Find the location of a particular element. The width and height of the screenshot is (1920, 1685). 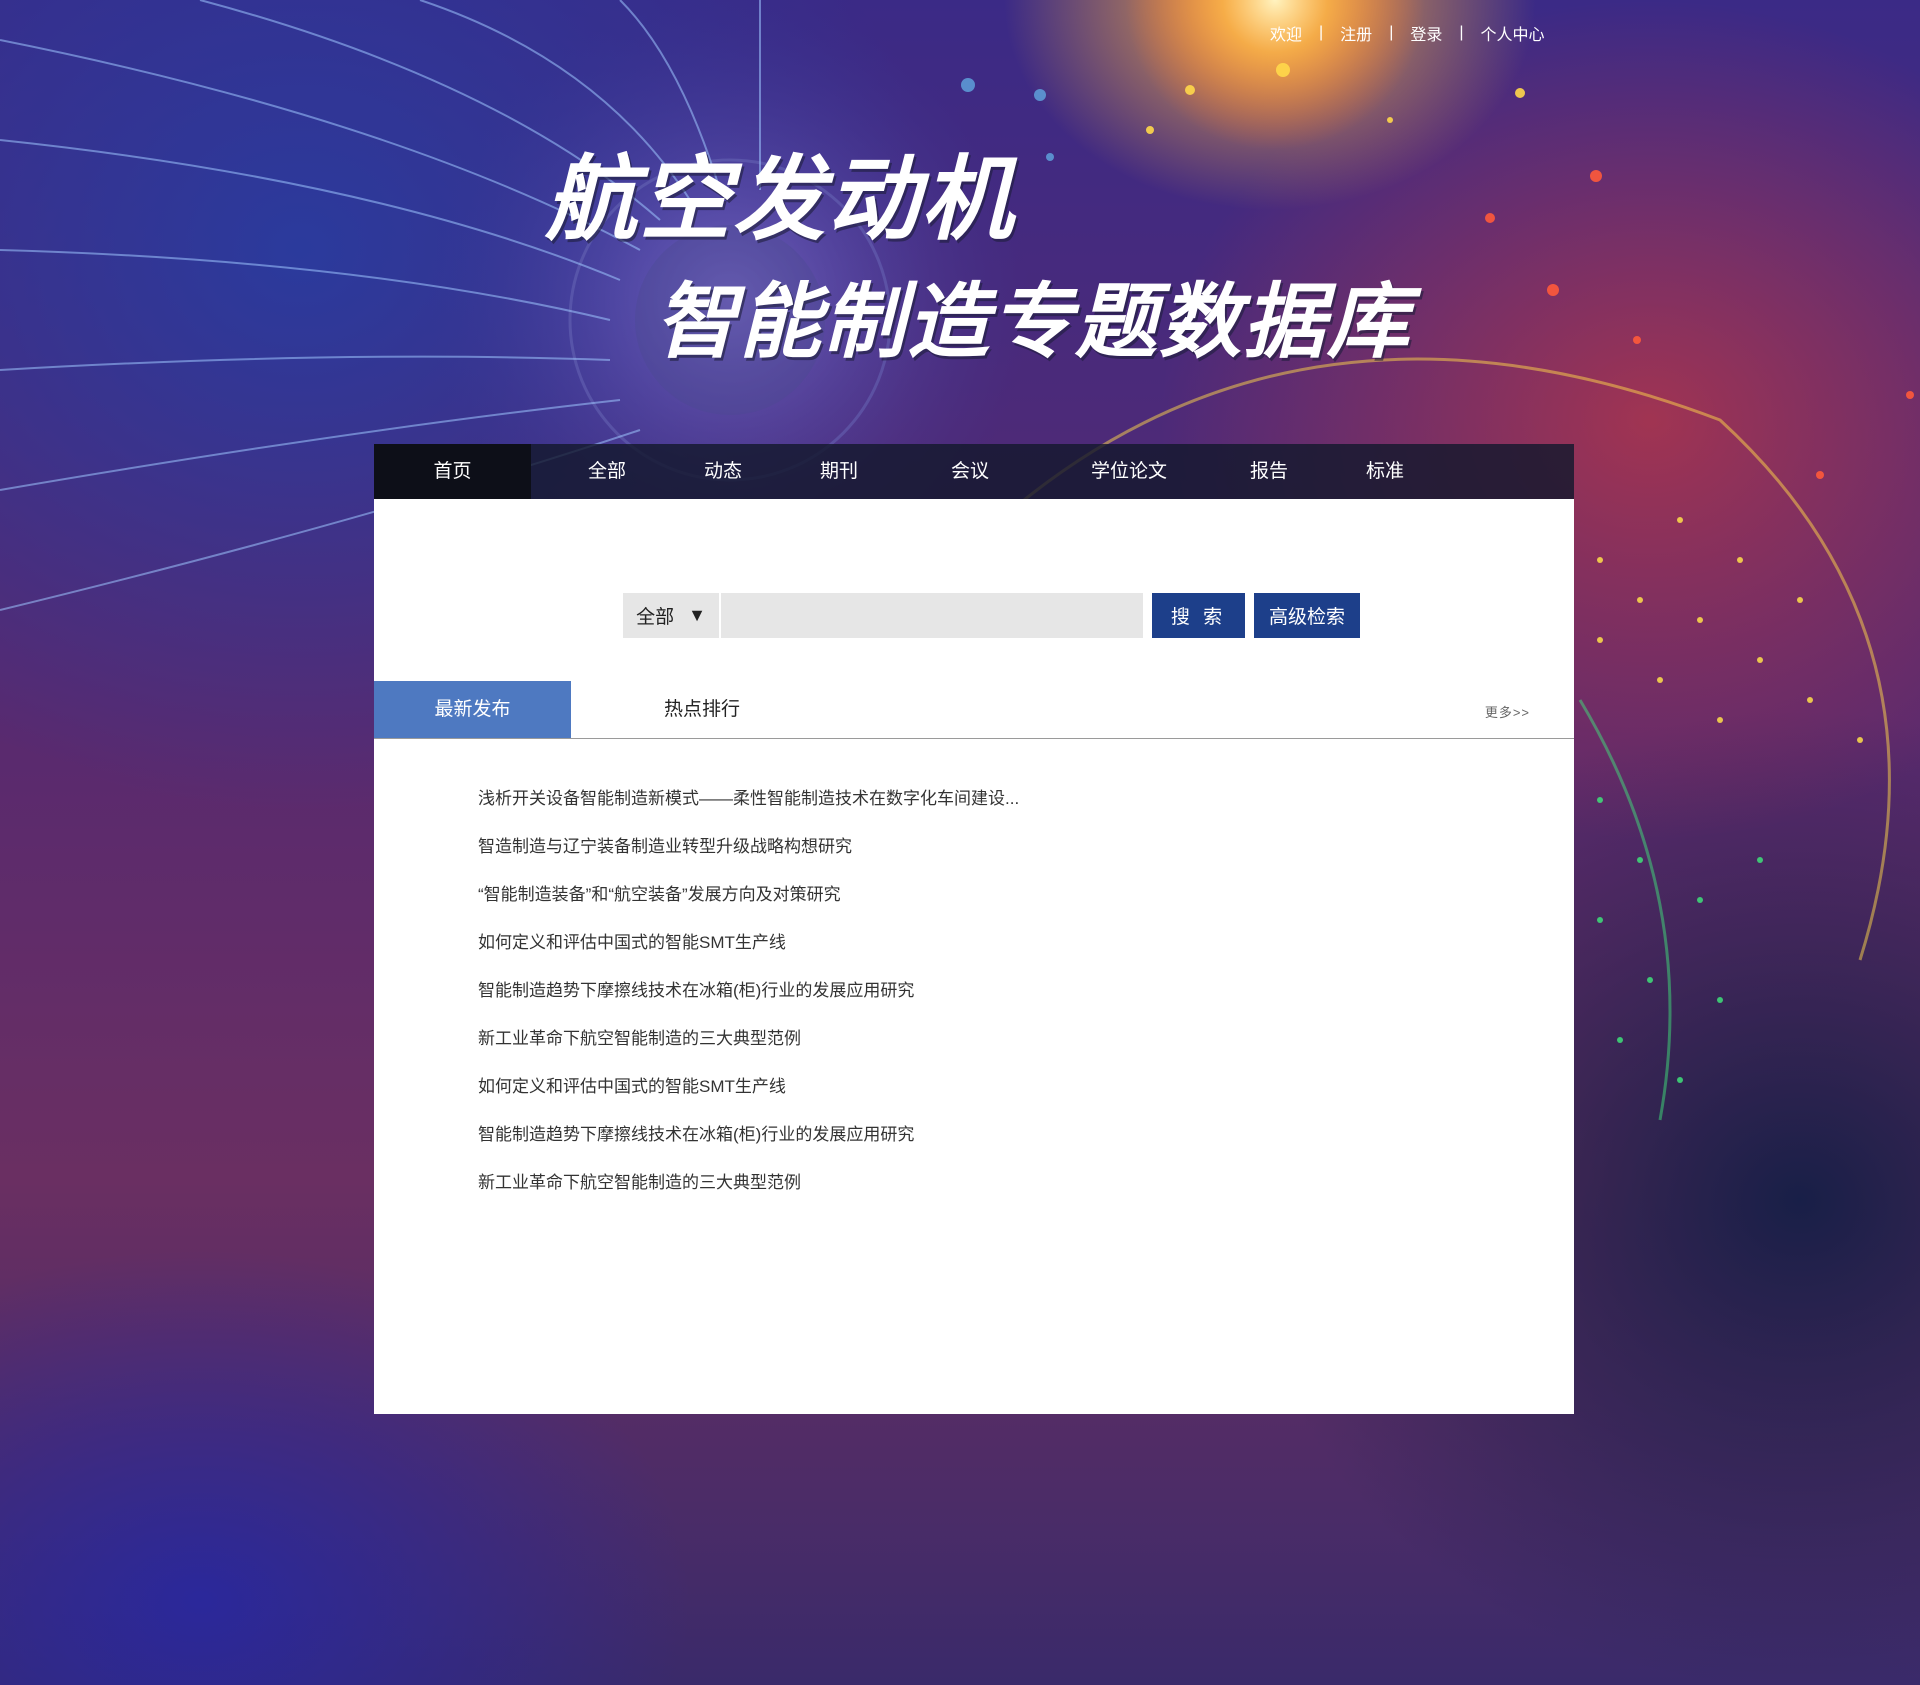

nav-item-standards: 标准 is located at coordinates (1385, 471).